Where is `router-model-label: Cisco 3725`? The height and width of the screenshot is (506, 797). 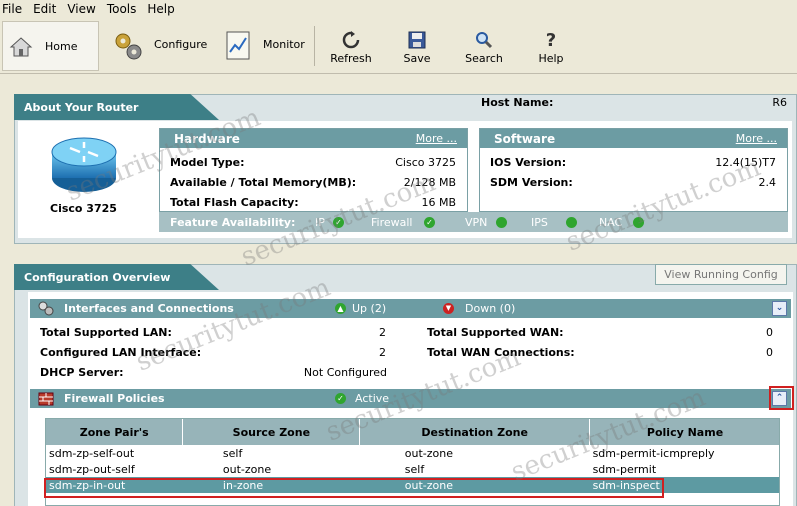 router-model-label: Cisco 3725 is located at coordinates (83, 208).